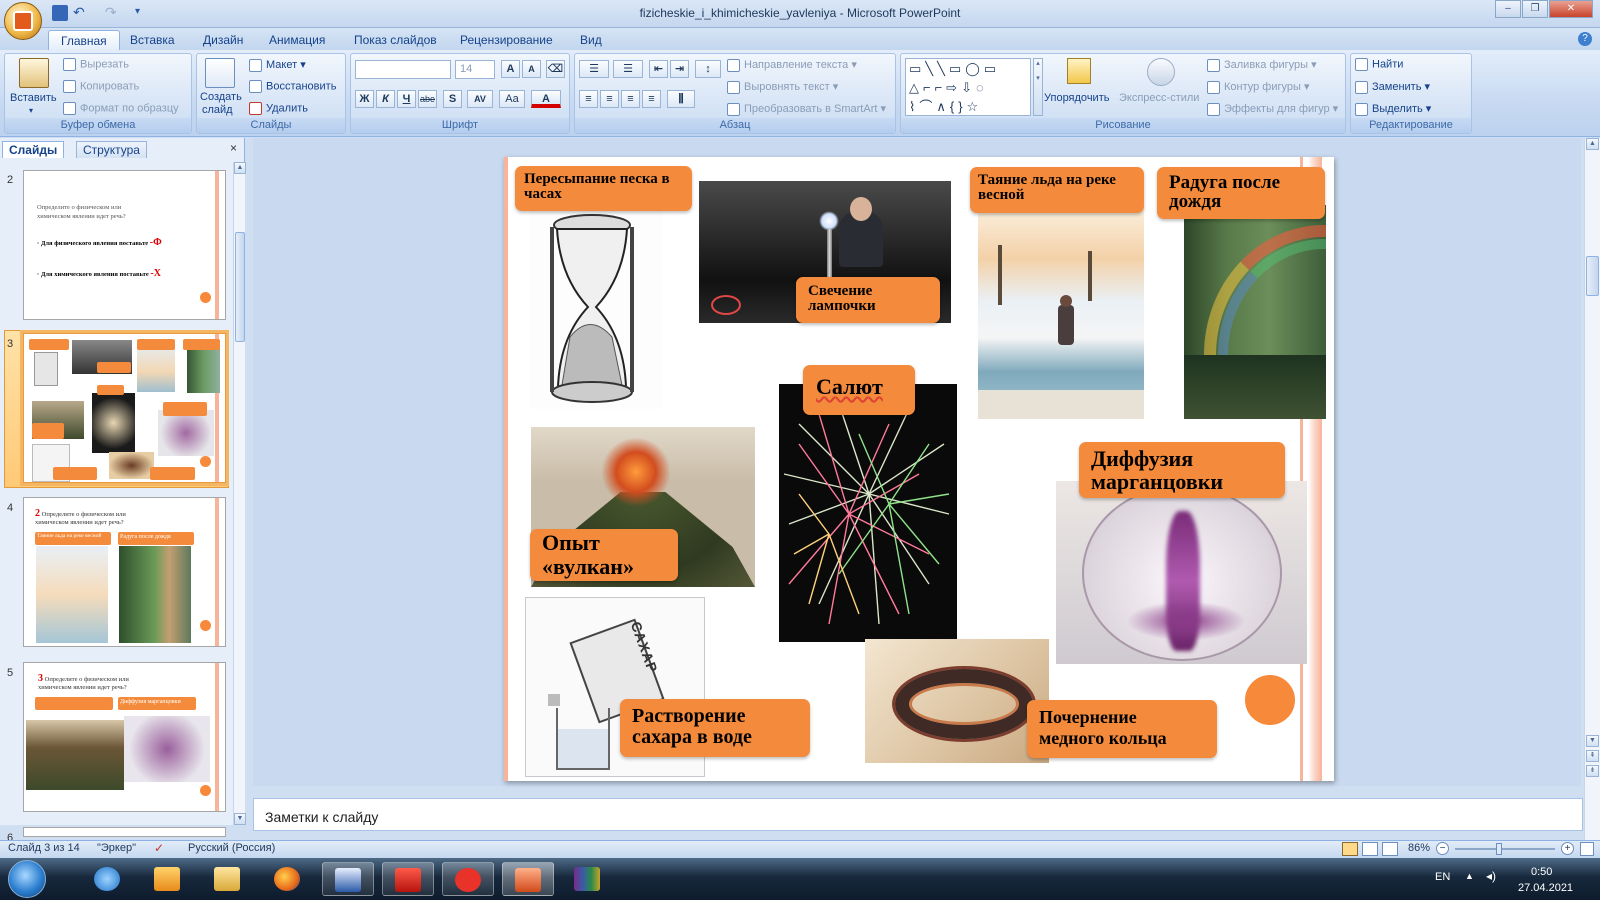  I want to click on shrink-font-button: A, so click(531, 69).